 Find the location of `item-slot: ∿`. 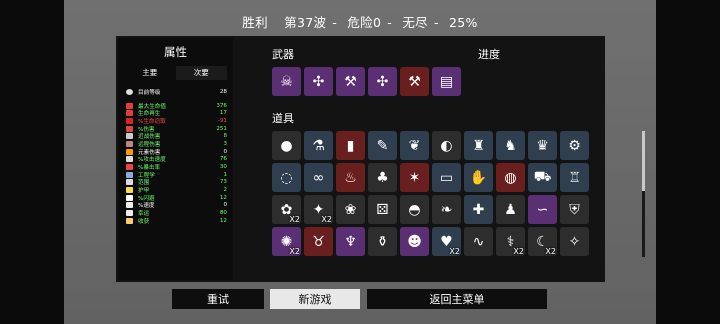

item-slot: ∿ is located at coordinates (478, 241).